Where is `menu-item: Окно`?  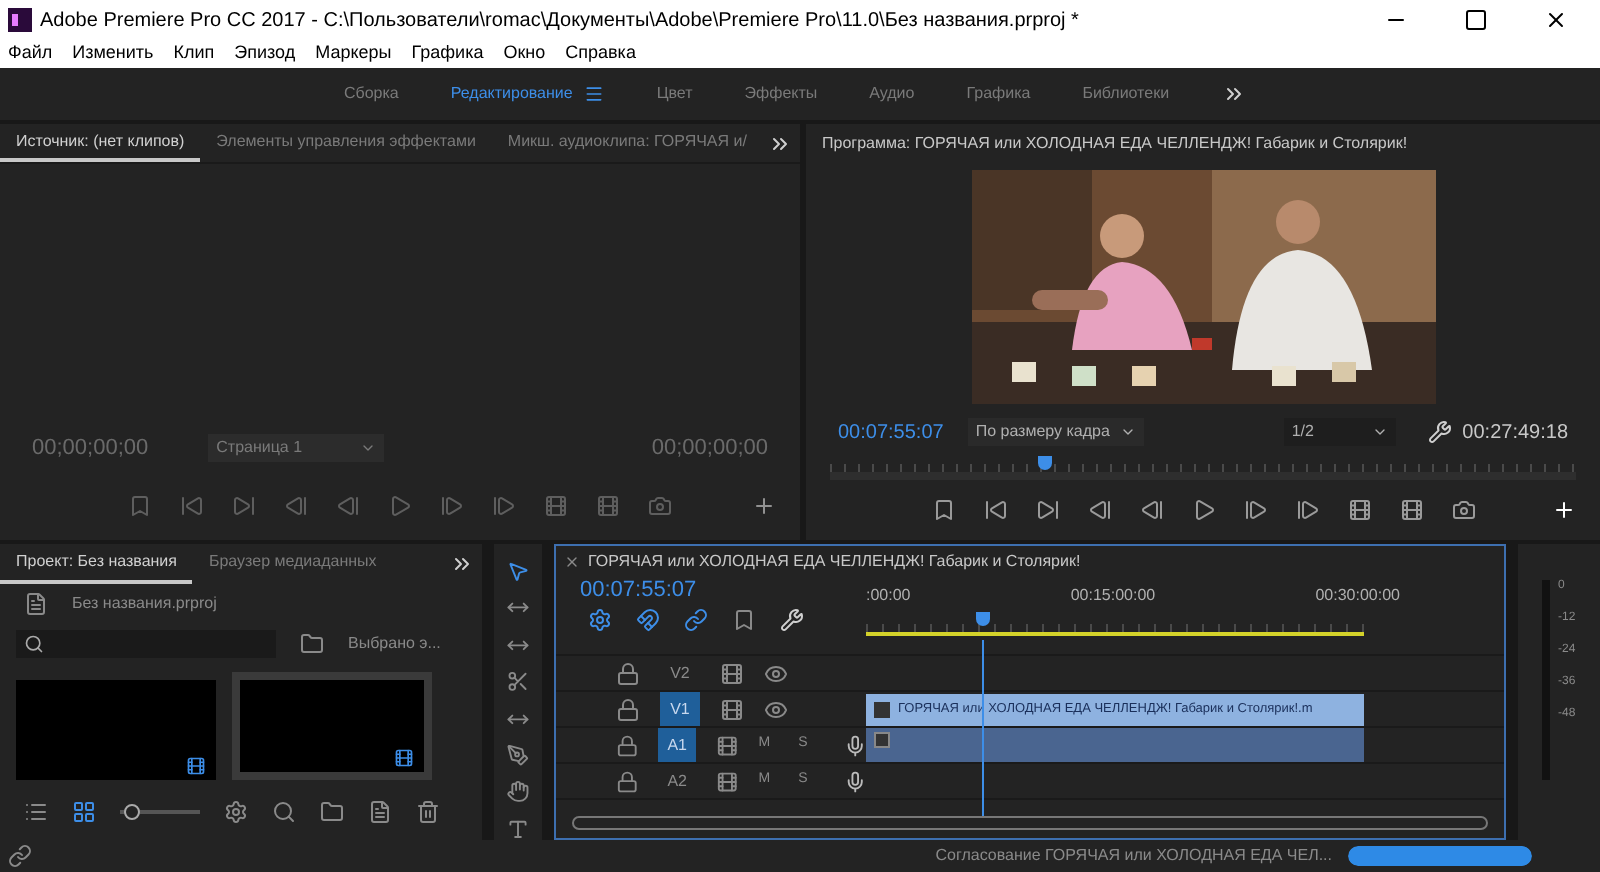 menu-item: Окно is located at coordinates (524, 54).